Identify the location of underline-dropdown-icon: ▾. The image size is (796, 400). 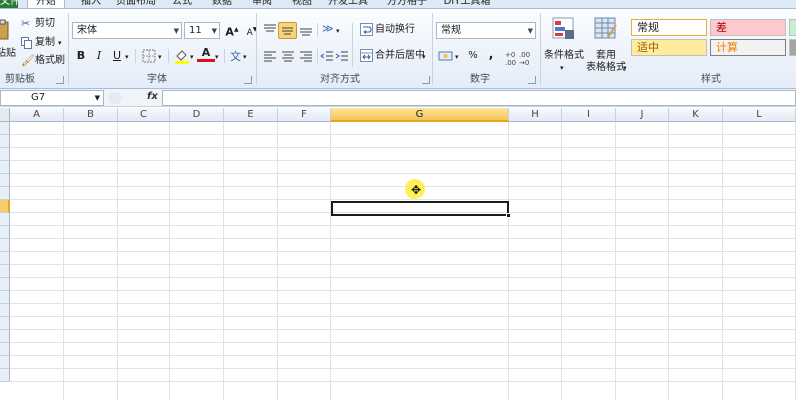
(127, 57).